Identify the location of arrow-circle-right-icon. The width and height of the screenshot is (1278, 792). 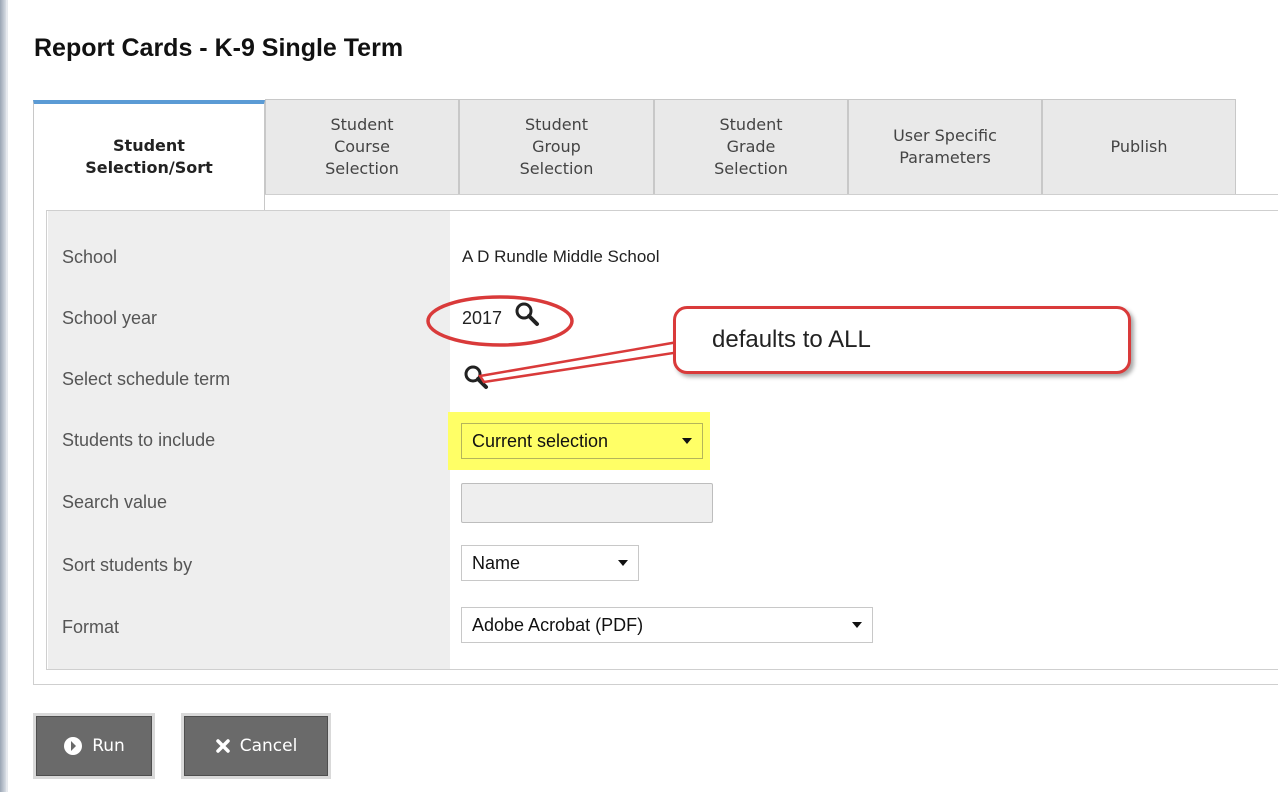
(73, 746).